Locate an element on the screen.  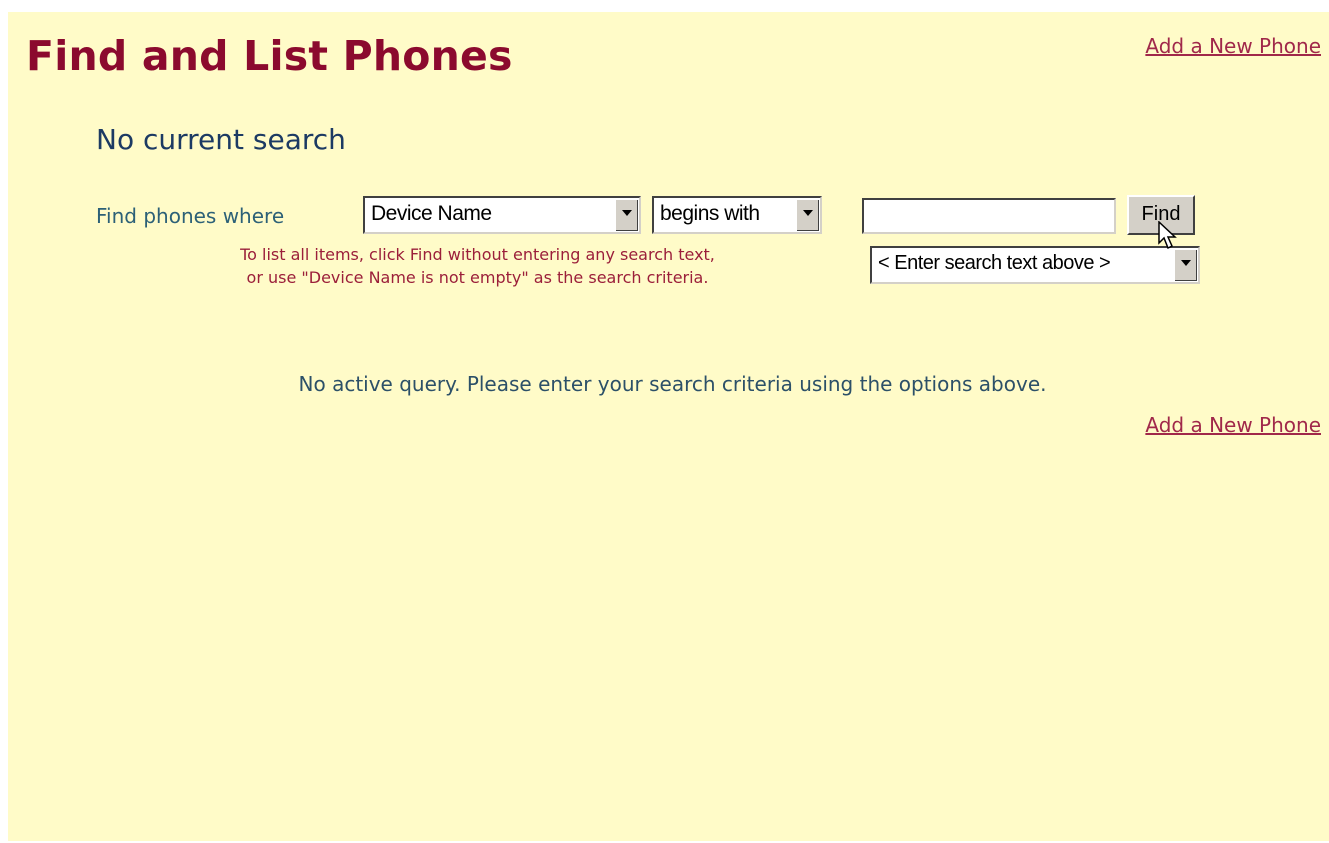
add-new-phone-link-bottom: Add a New Phone is located at coordinates (1233, 425).